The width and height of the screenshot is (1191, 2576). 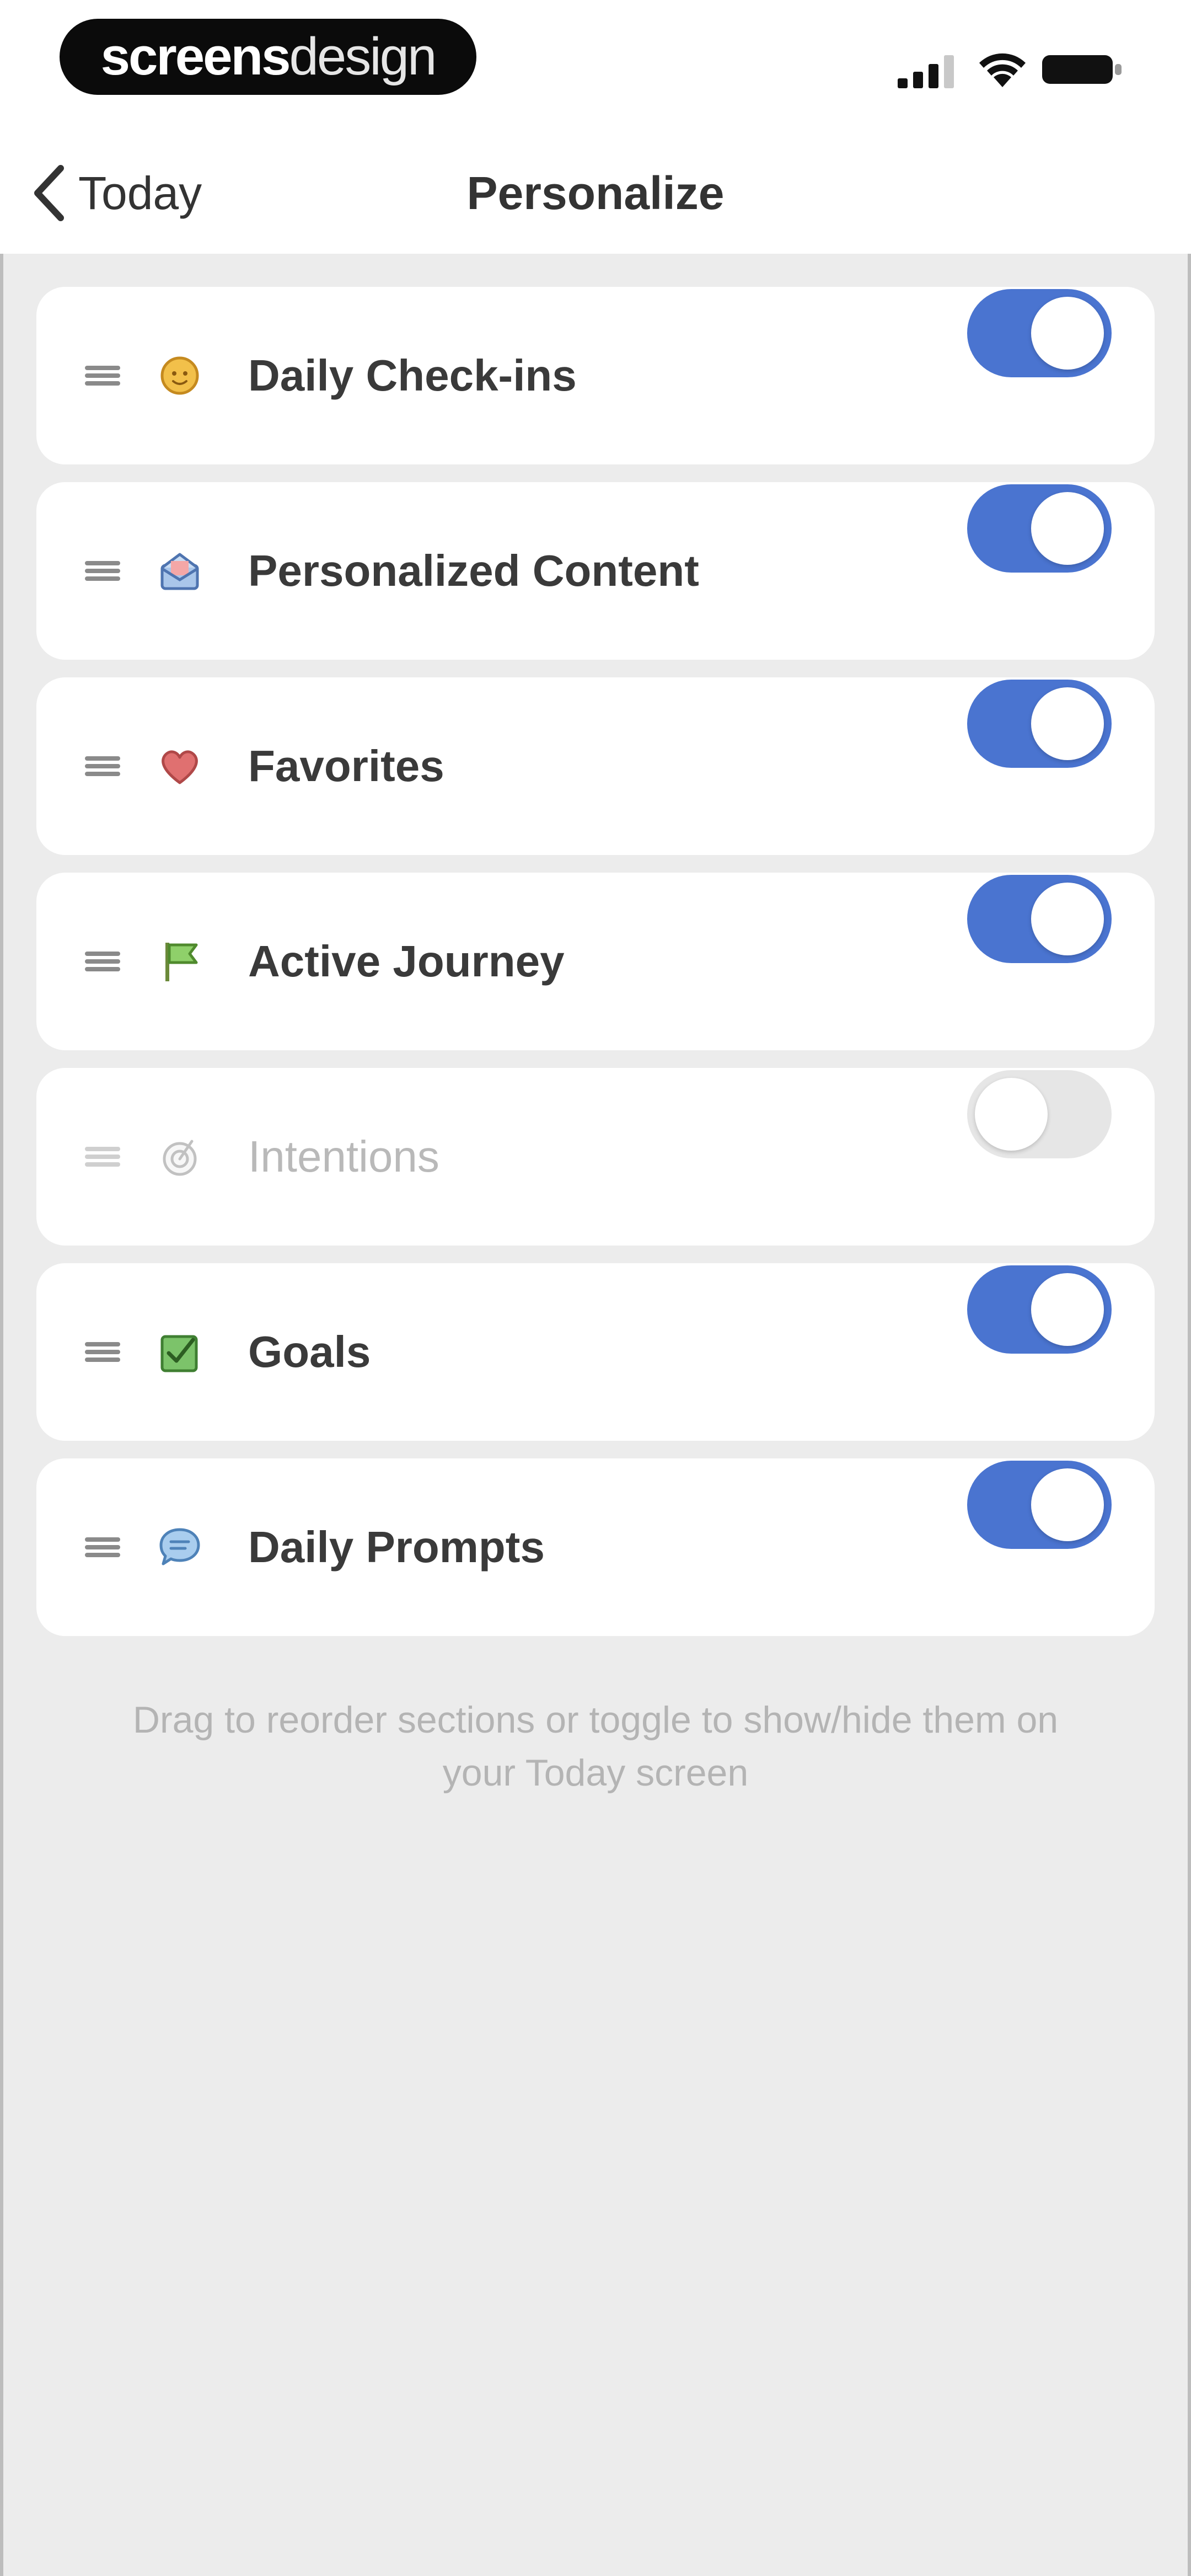 I want to click on section-row-favorites: Favorites, so click(x=595, y=766).